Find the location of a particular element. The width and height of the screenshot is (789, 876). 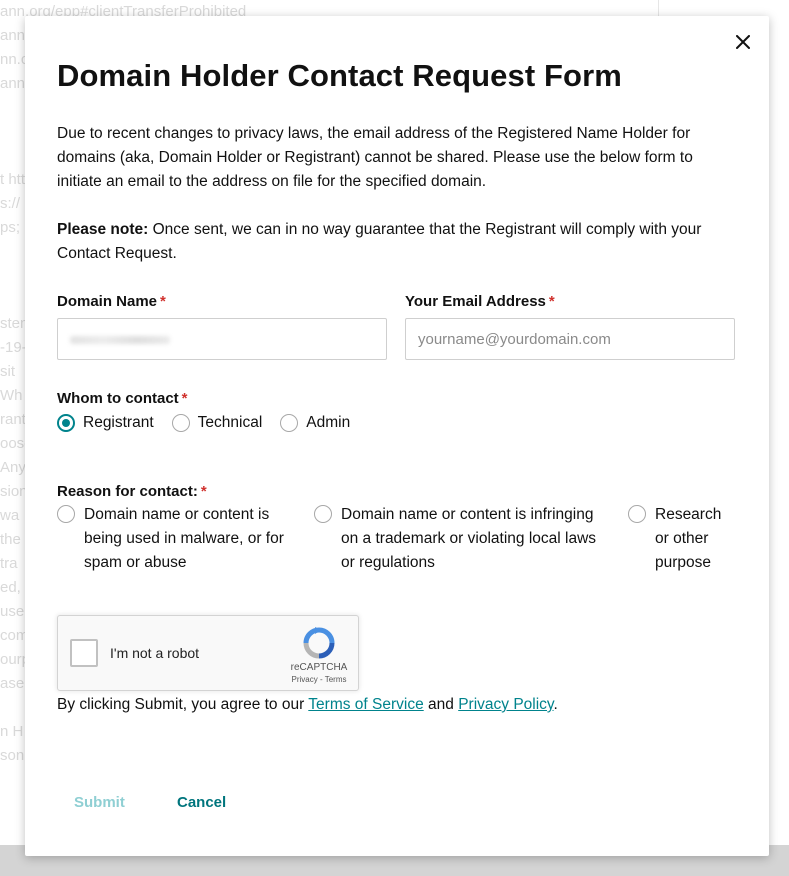

agreement-prefix: By clicking Submit, you agree to our is located at coordinates (183, 704).